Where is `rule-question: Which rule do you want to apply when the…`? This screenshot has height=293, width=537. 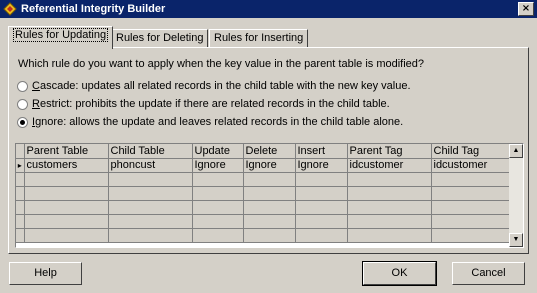
rule-question: Which rule do you want to apply when the… is located at coordinates (221, 64).